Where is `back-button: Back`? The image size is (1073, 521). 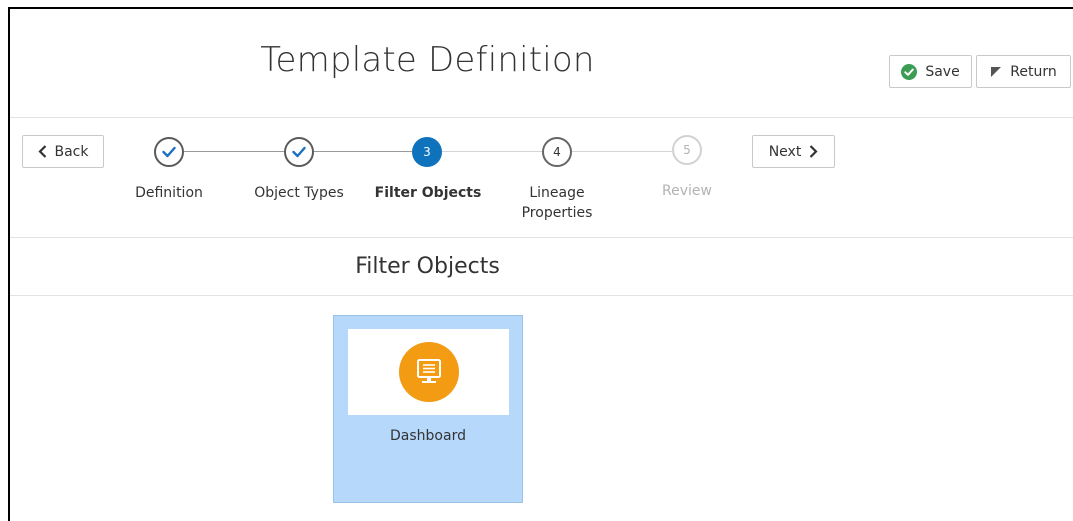
back-button: Back is located at coordinates (63, 151).